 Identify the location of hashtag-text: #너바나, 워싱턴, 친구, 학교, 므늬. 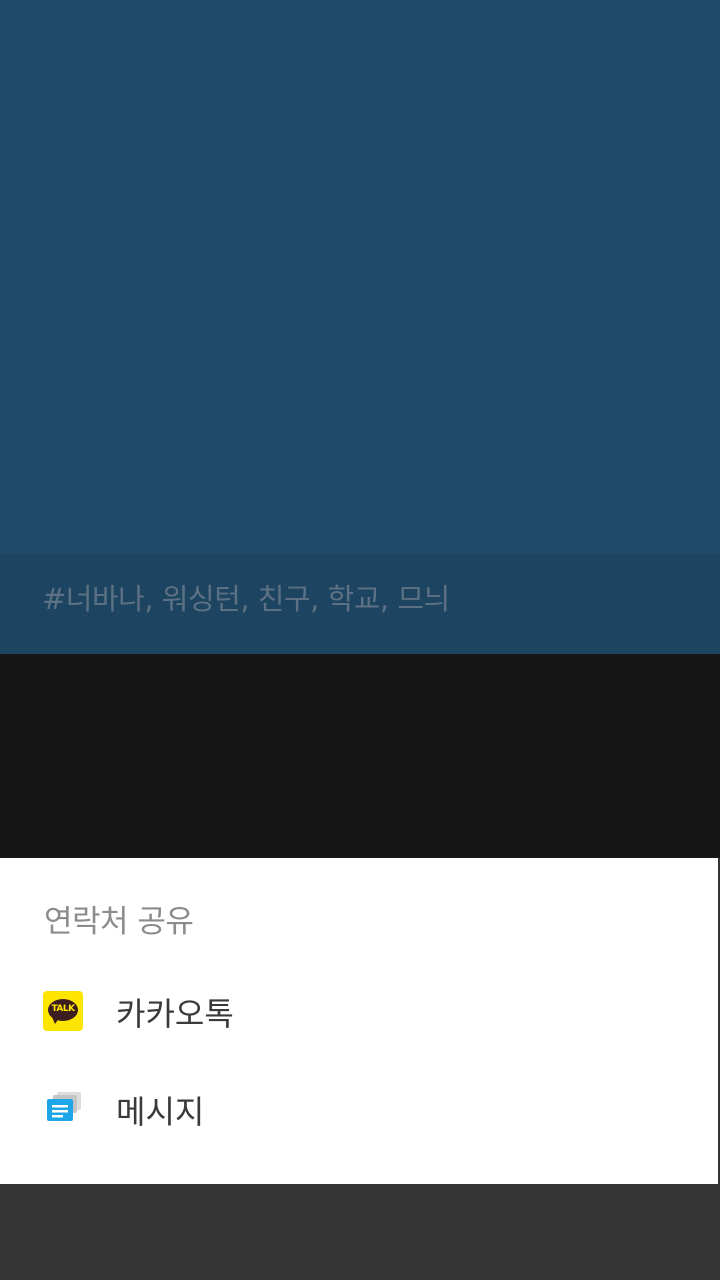
(246, 599).